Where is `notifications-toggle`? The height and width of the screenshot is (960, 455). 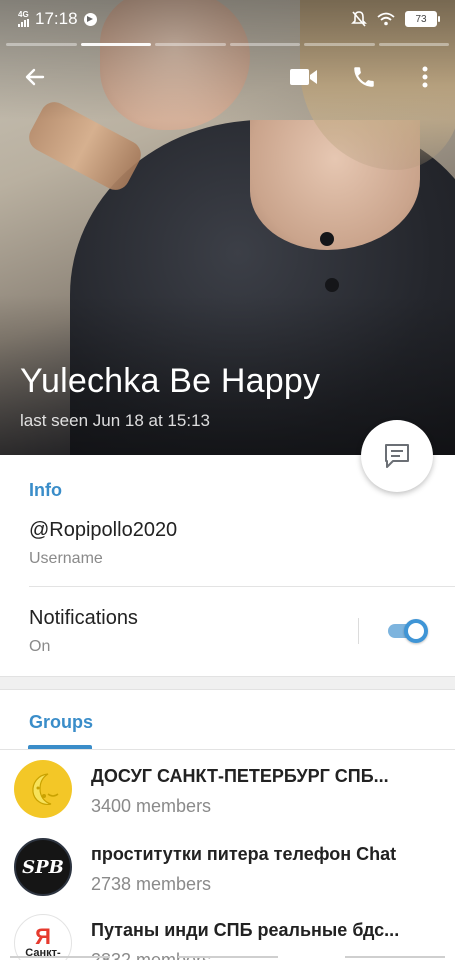
notifications-toggle is located at coordinates (407, 631).